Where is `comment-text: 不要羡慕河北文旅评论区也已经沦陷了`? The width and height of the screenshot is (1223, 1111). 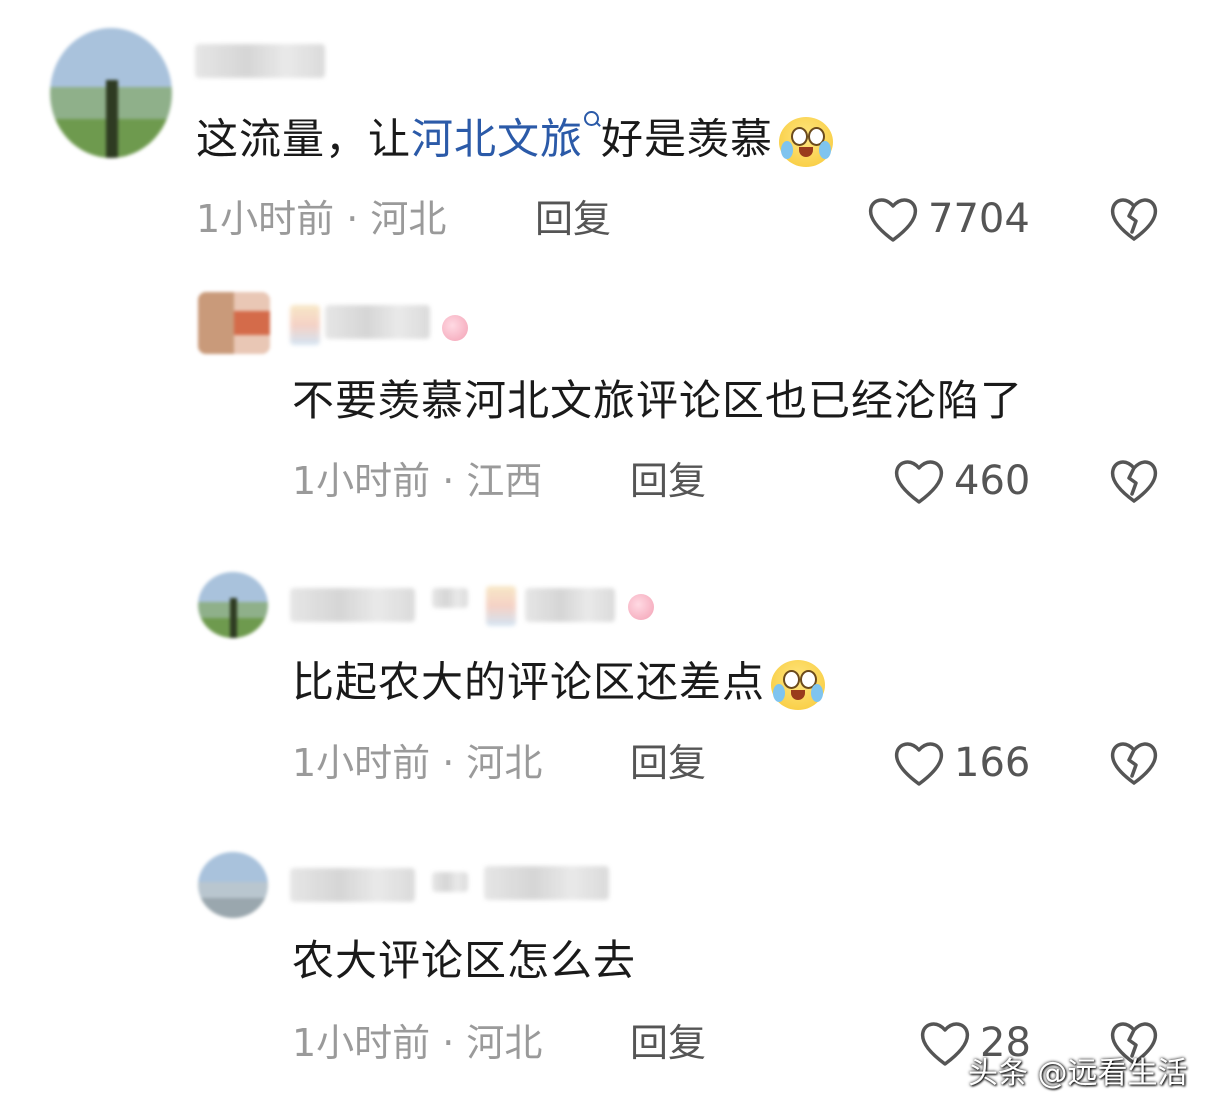 comment-text: 不要羡慕河北文旅评论区也已经沦陷了 is located at coordinates (658, 400).